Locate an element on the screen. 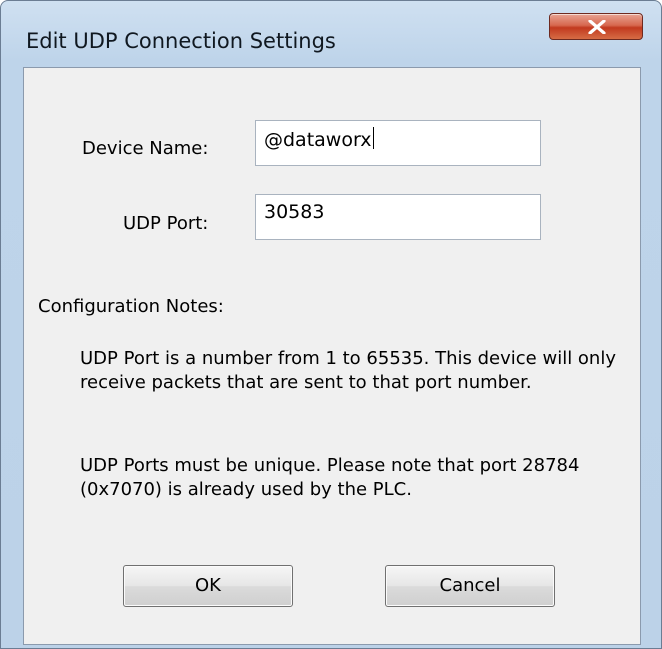 The width and height of the screenshot is (662, 649). ok-button: OK is located at coordinates (208, 586).